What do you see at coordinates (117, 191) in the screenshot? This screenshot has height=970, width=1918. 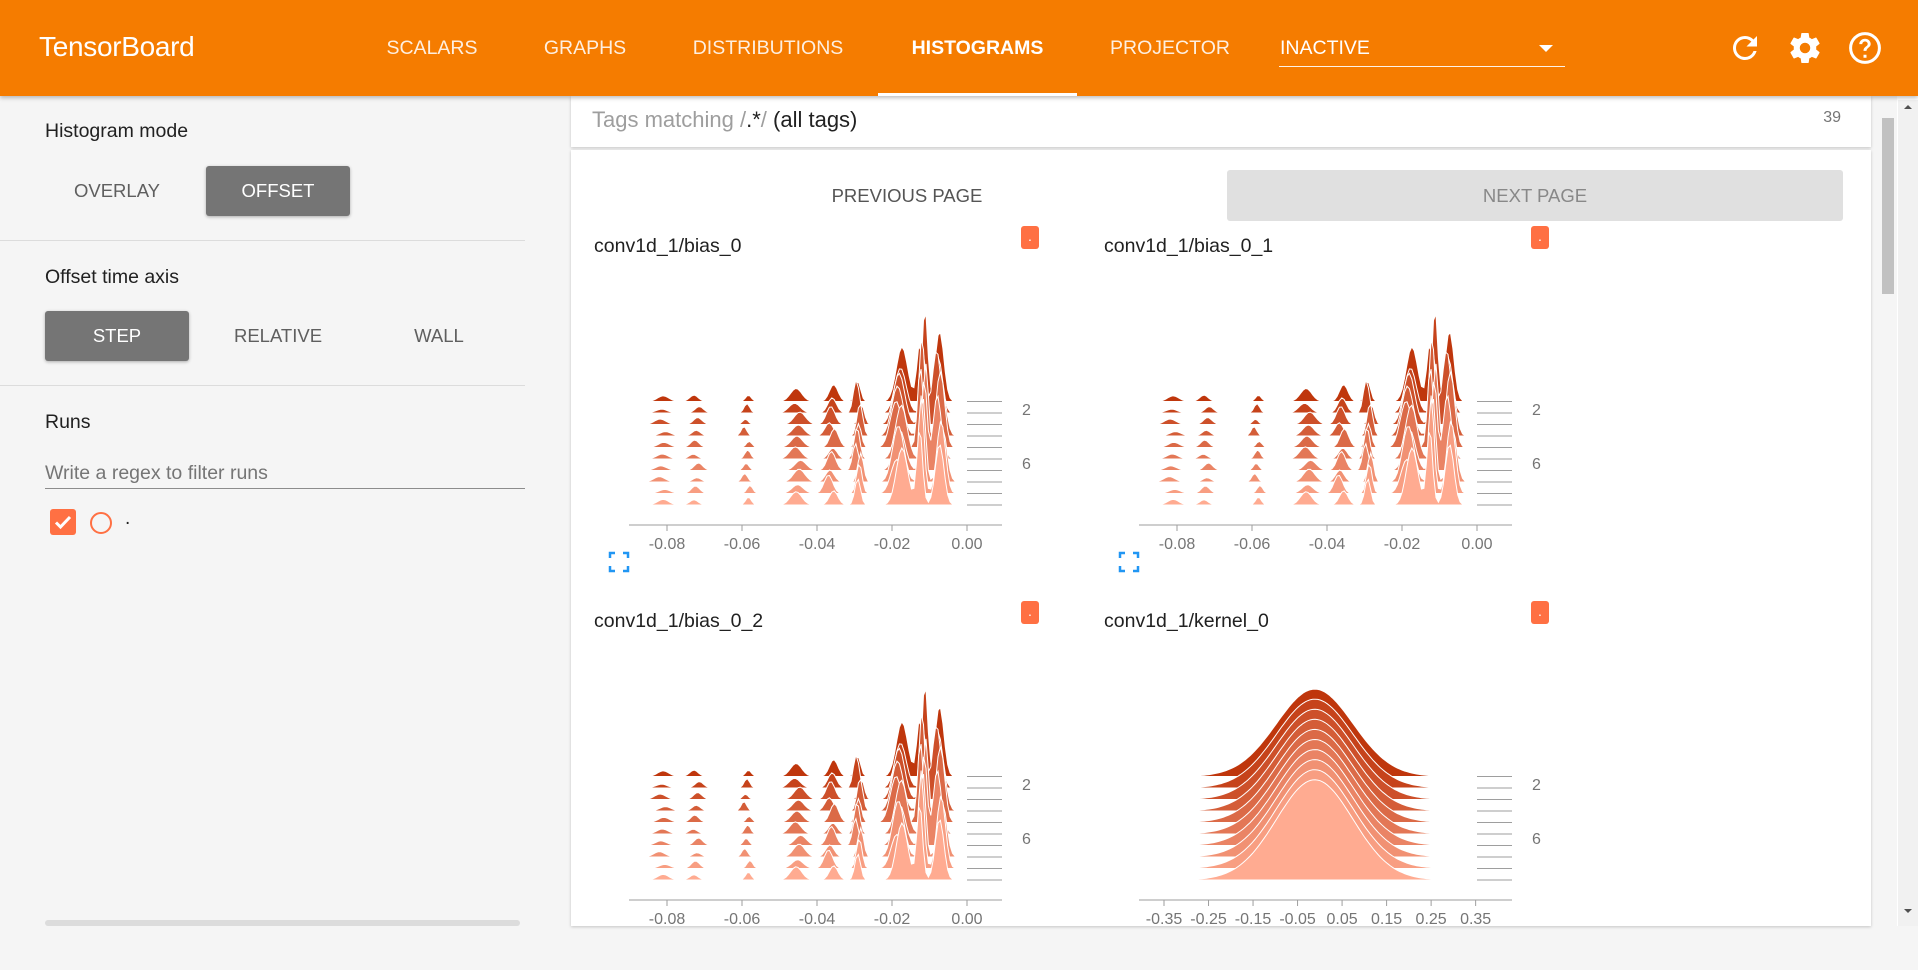 I see `overlay-button: OVERLAY` at bounding box center [117, 191].